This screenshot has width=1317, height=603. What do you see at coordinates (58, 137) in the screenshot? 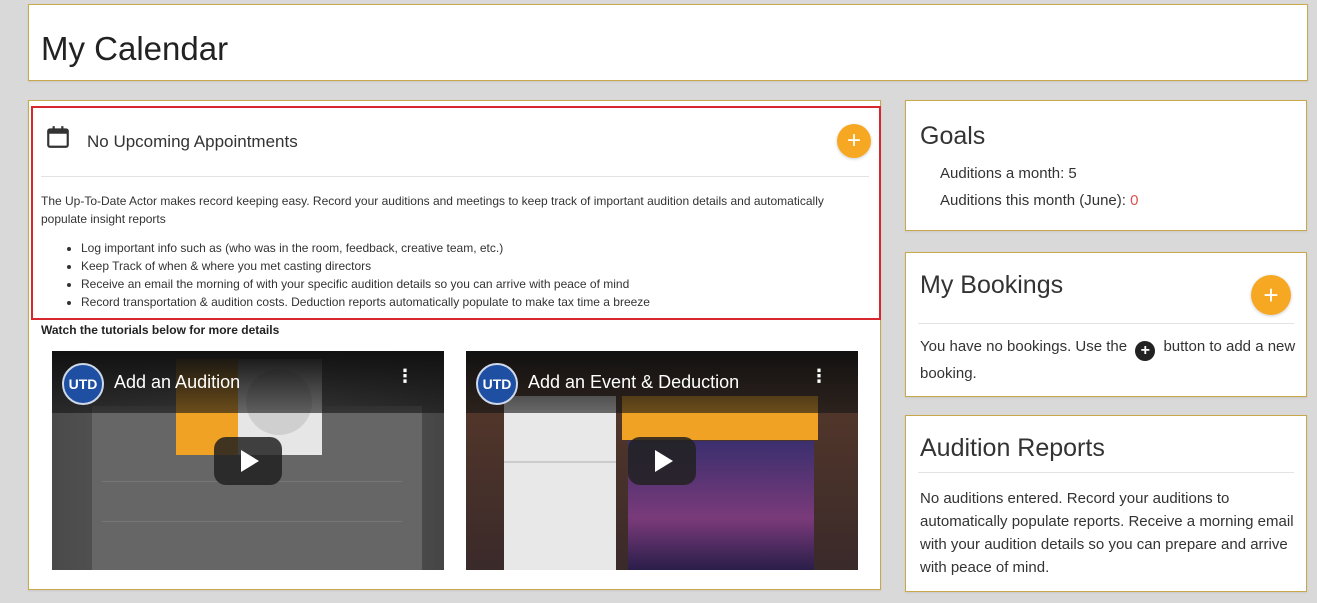
I see `calendar-icon` at bounding box center [58, 137].